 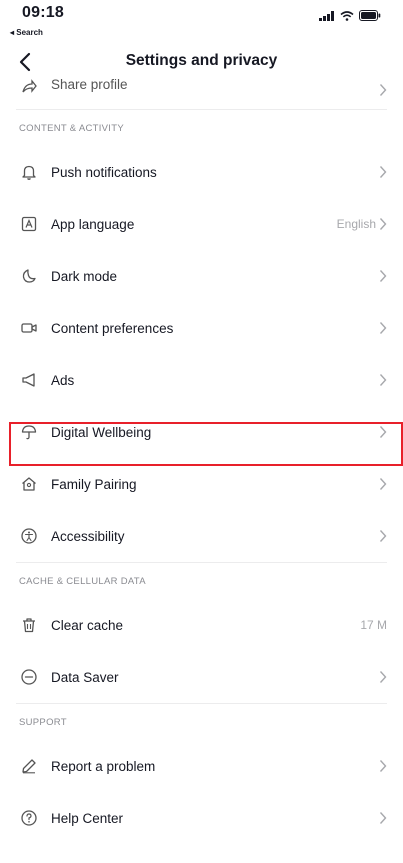 What do you see at coordinates (26, 32) in the screenshot?
I see `status-back-to-search: ◂ Search` at bounding box center [26, 32].